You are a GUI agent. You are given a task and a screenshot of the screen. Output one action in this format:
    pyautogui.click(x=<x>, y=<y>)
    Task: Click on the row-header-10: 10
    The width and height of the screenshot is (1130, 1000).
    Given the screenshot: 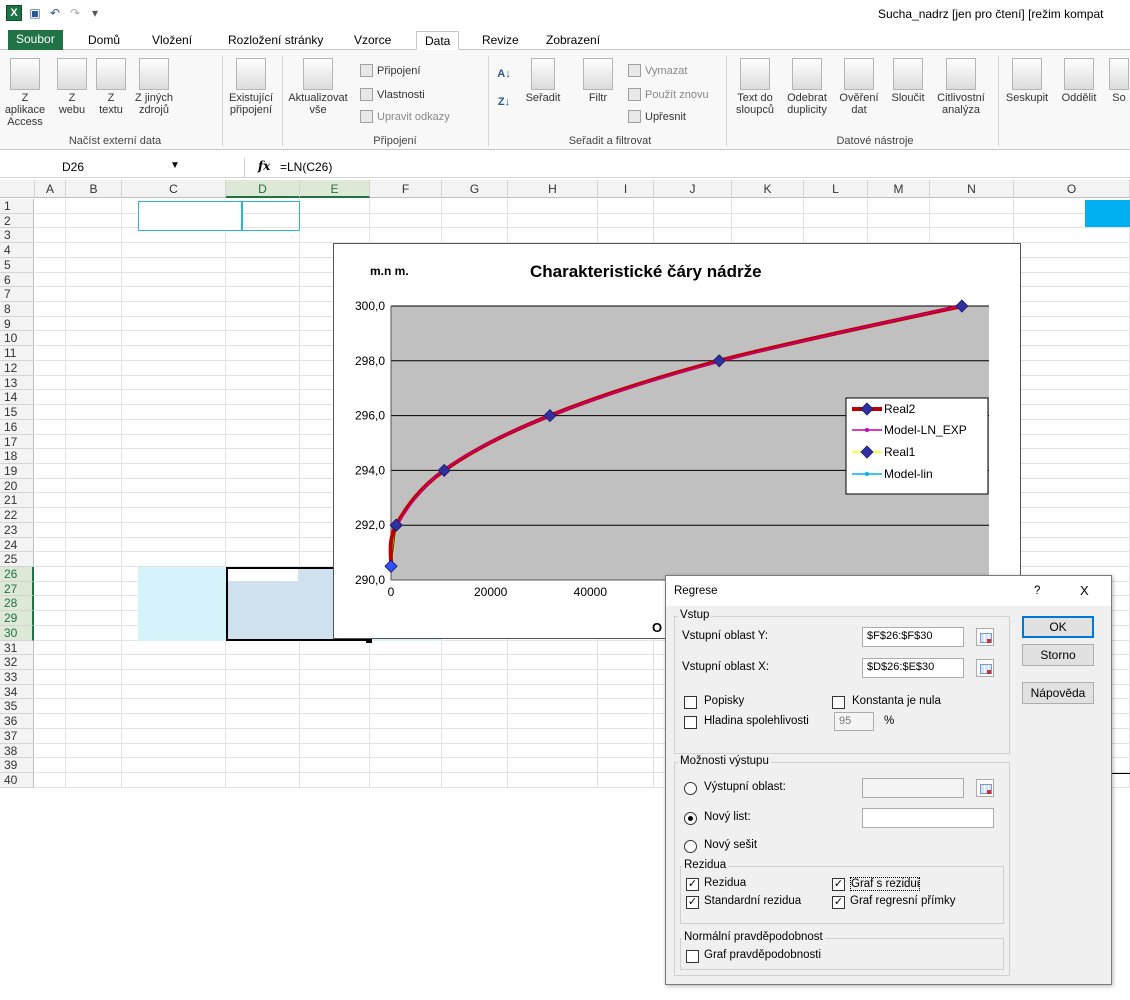 What is the action you would take?
    pyautogui.click(x=17, y=339)
    